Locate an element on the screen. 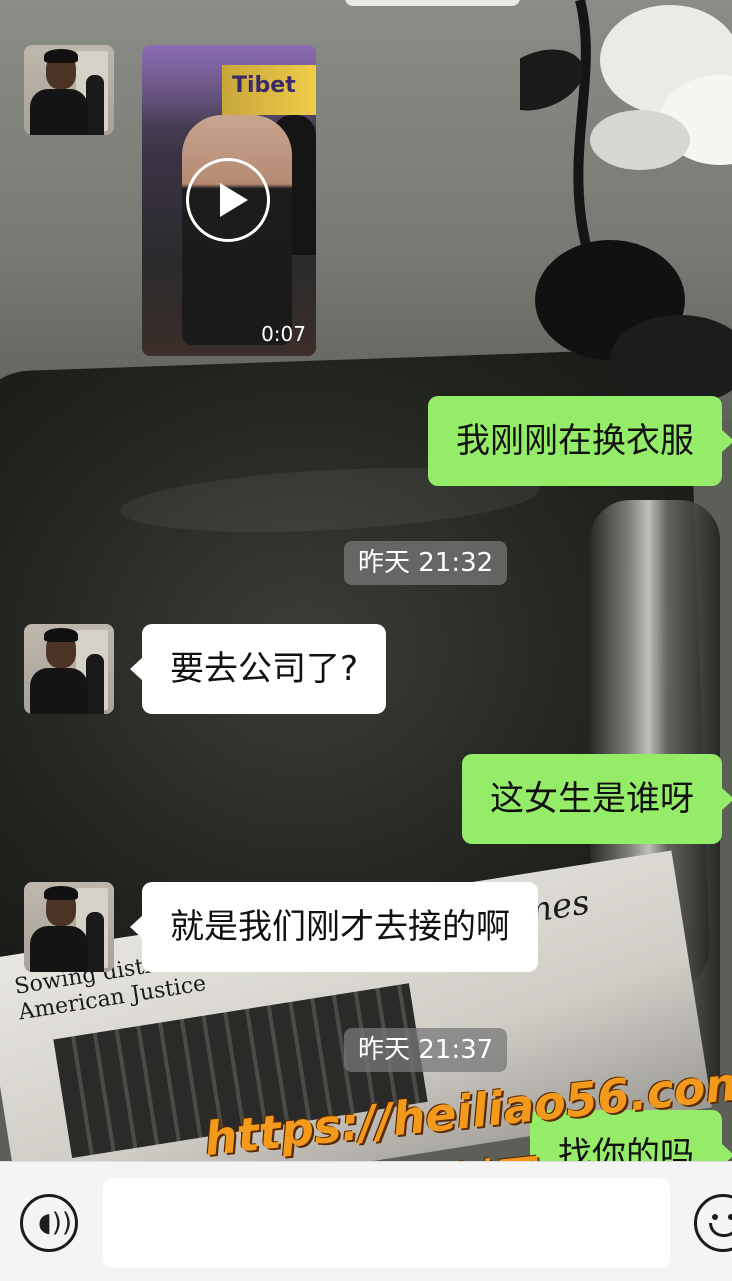 The width and height of the screenshot is (732, 1281). message-bubble-received: 就是我们刚才去接的啊 is located at coordinates (334, 927).